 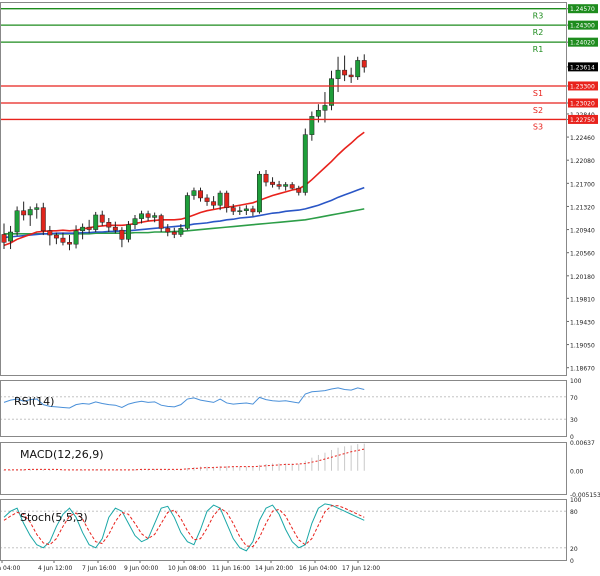 I want to click on price-tick-label: 1.21700, so click(x=582, y=184).